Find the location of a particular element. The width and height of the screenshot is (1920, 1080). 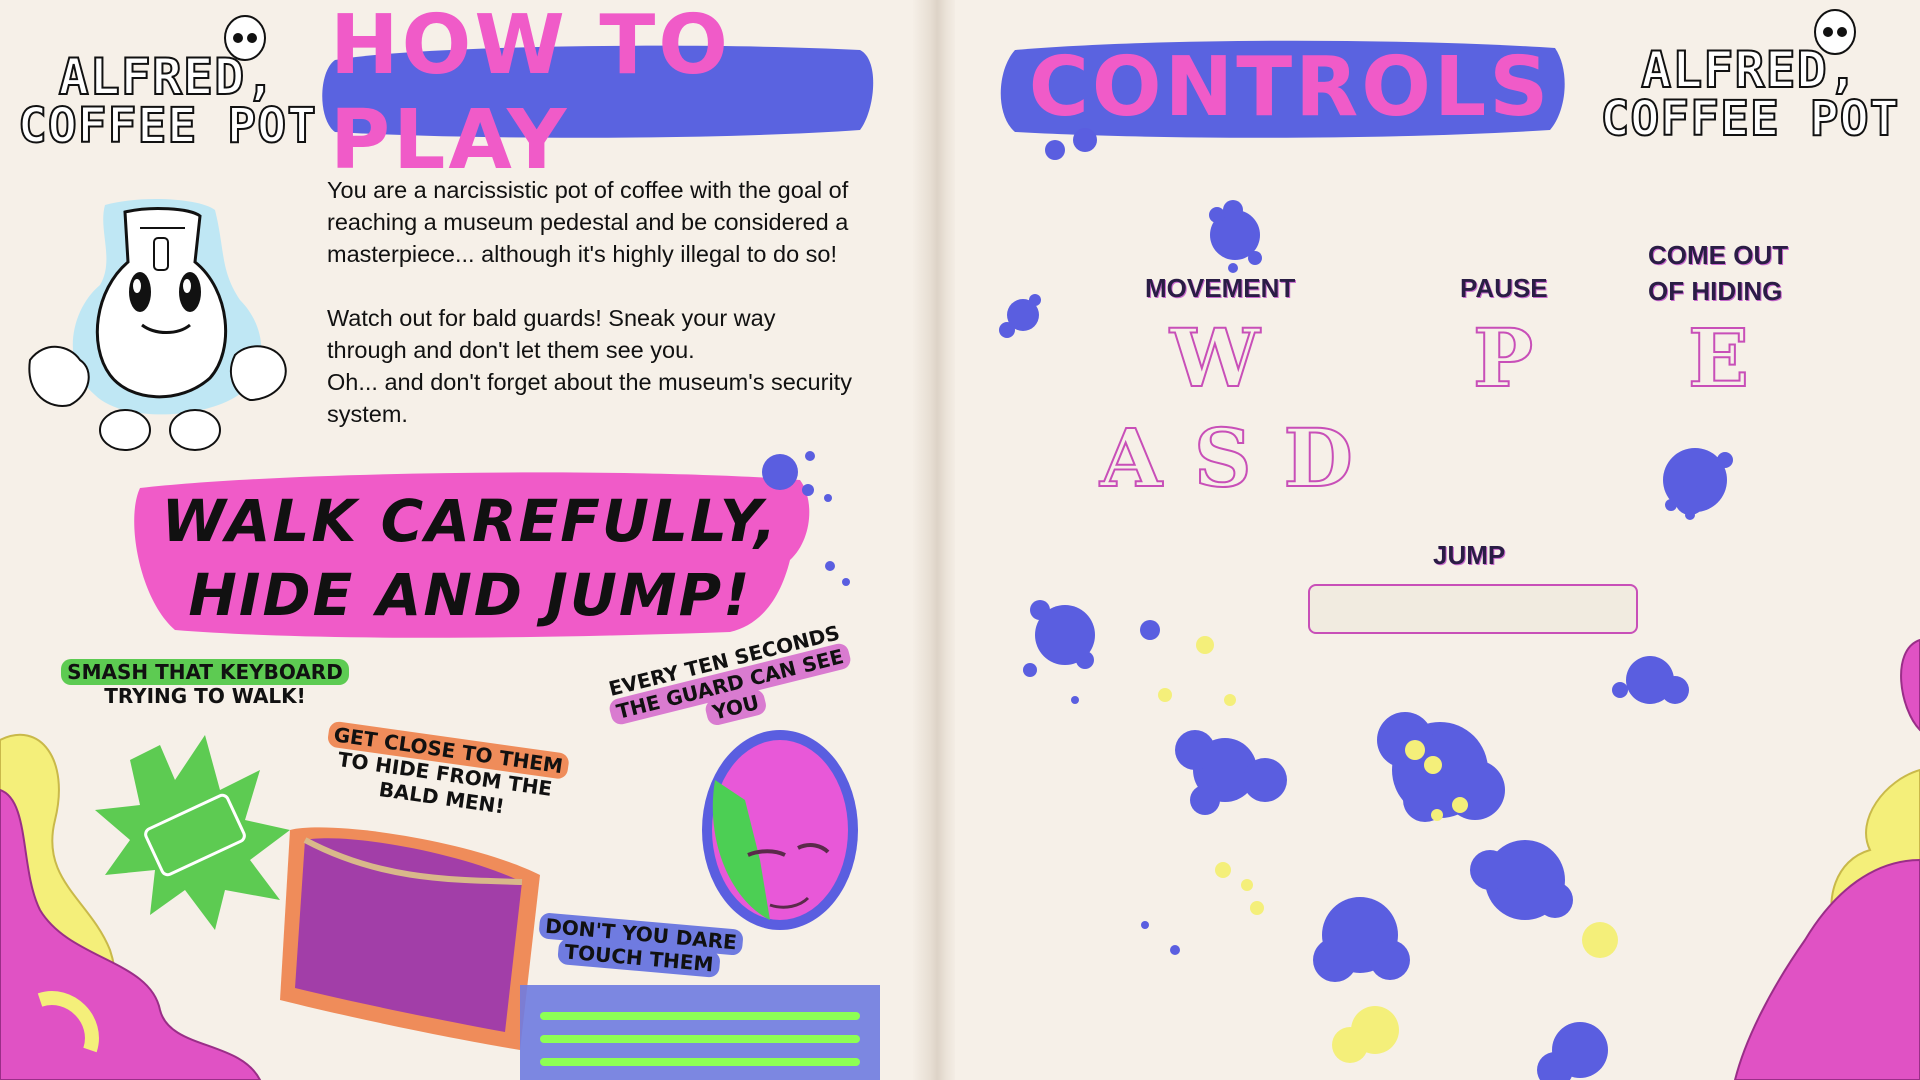

key-p: P is located at coordinates (1503, 358).